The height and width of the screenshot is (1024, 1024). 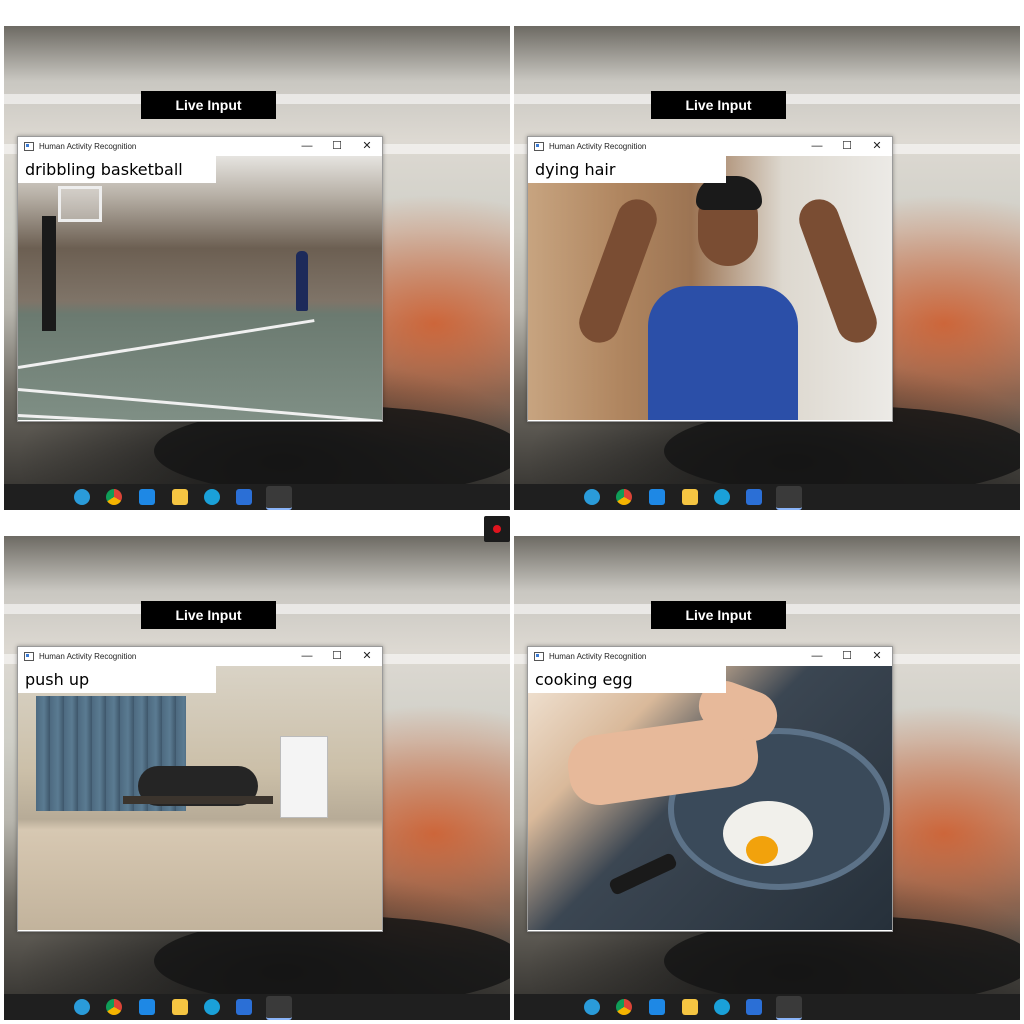 I want to click on video-feed: dribbling basketball, so click(x=200, y=288).